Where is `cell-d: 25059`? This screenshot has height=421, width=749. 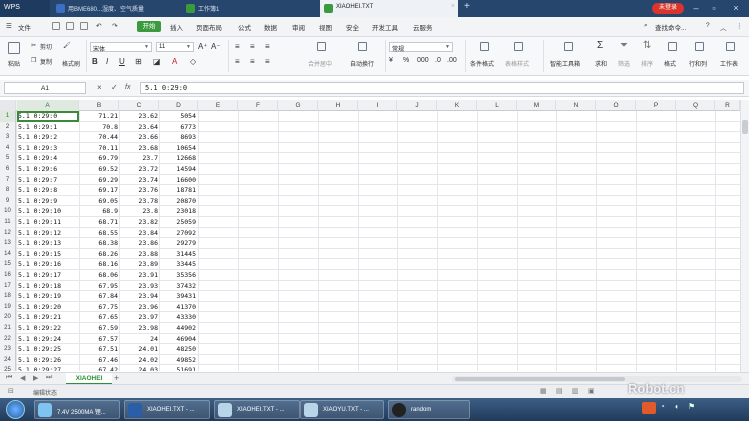
cell-d: 25059 is located at coordinates (178, 222).